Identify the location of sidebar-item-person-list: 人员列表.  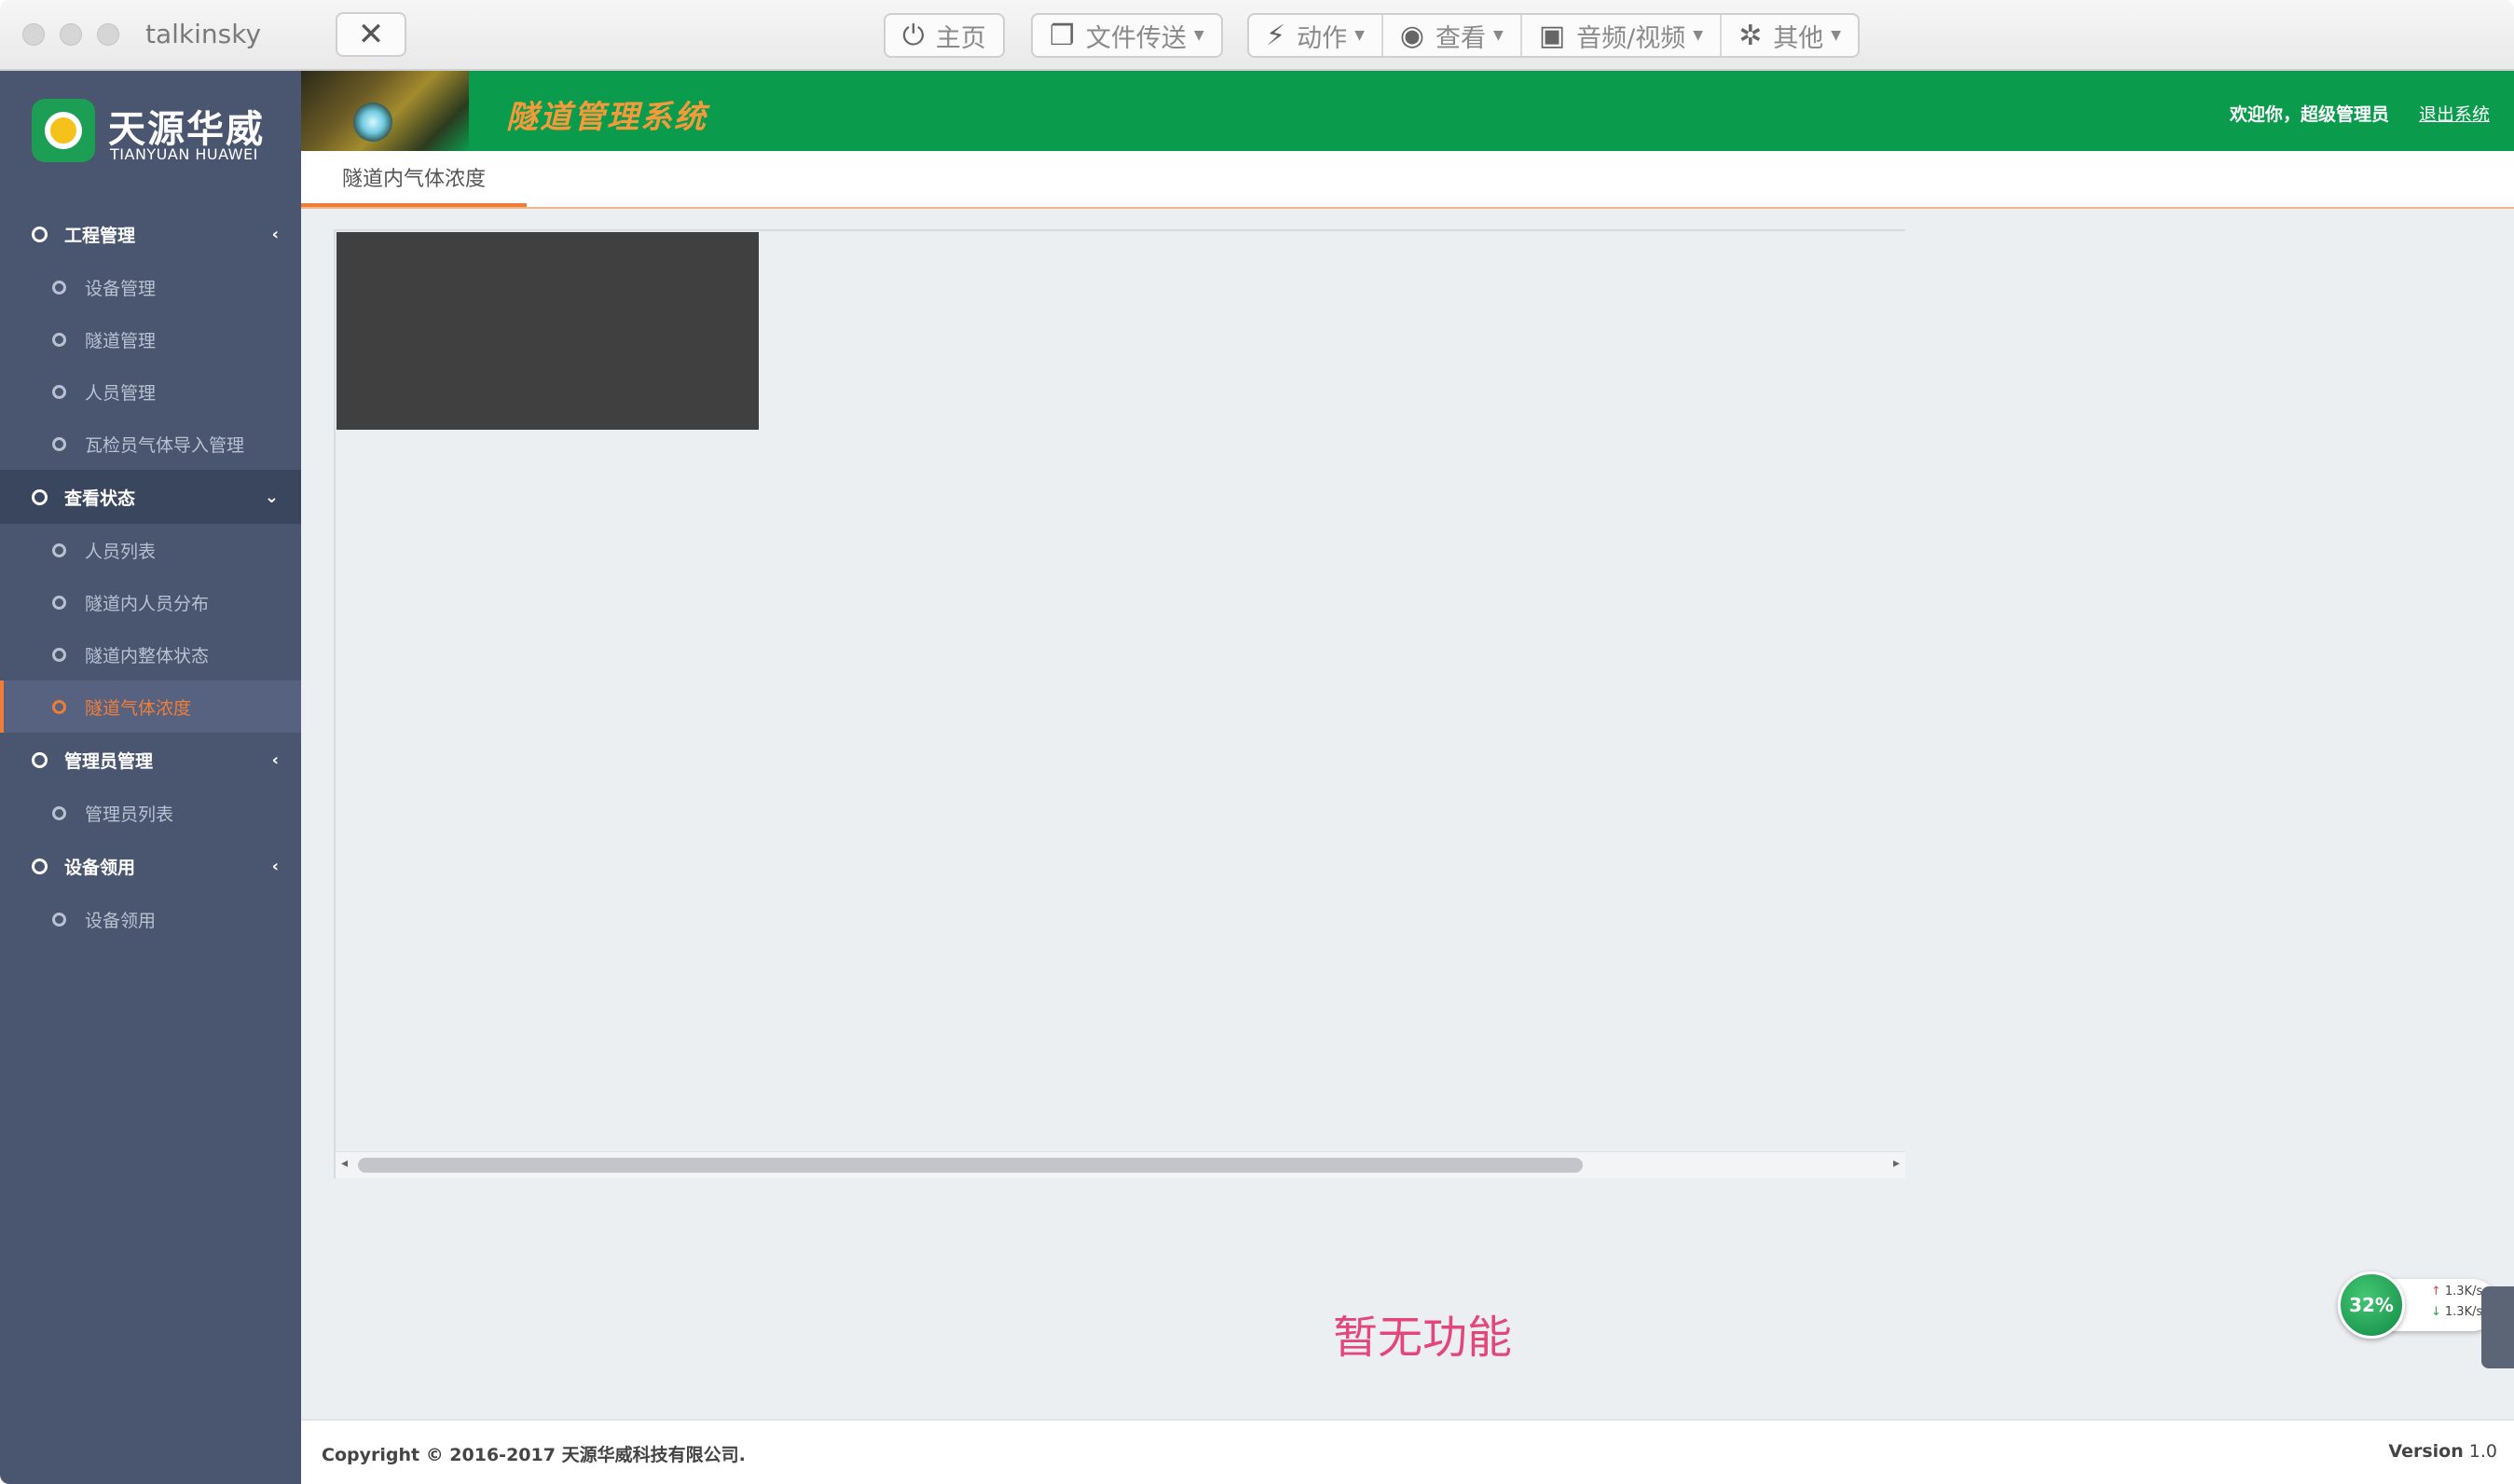
(150, 550).